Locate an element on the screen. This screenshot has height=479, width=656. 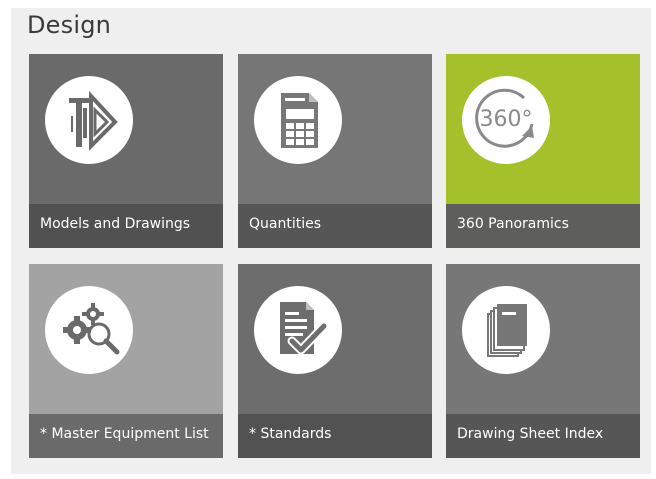
document-check-icon is located at coordinates (298, 330).